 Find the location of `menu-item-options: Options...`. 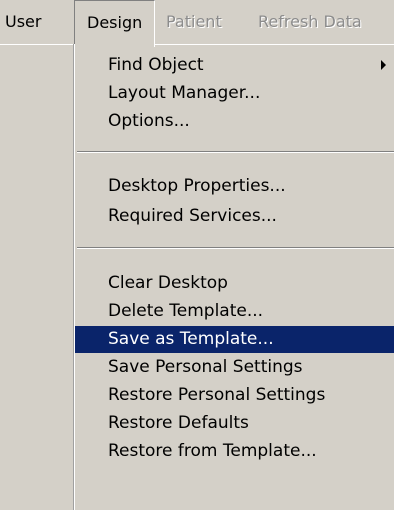

menu-item-options: Options... is located at coordinates (234, 121).